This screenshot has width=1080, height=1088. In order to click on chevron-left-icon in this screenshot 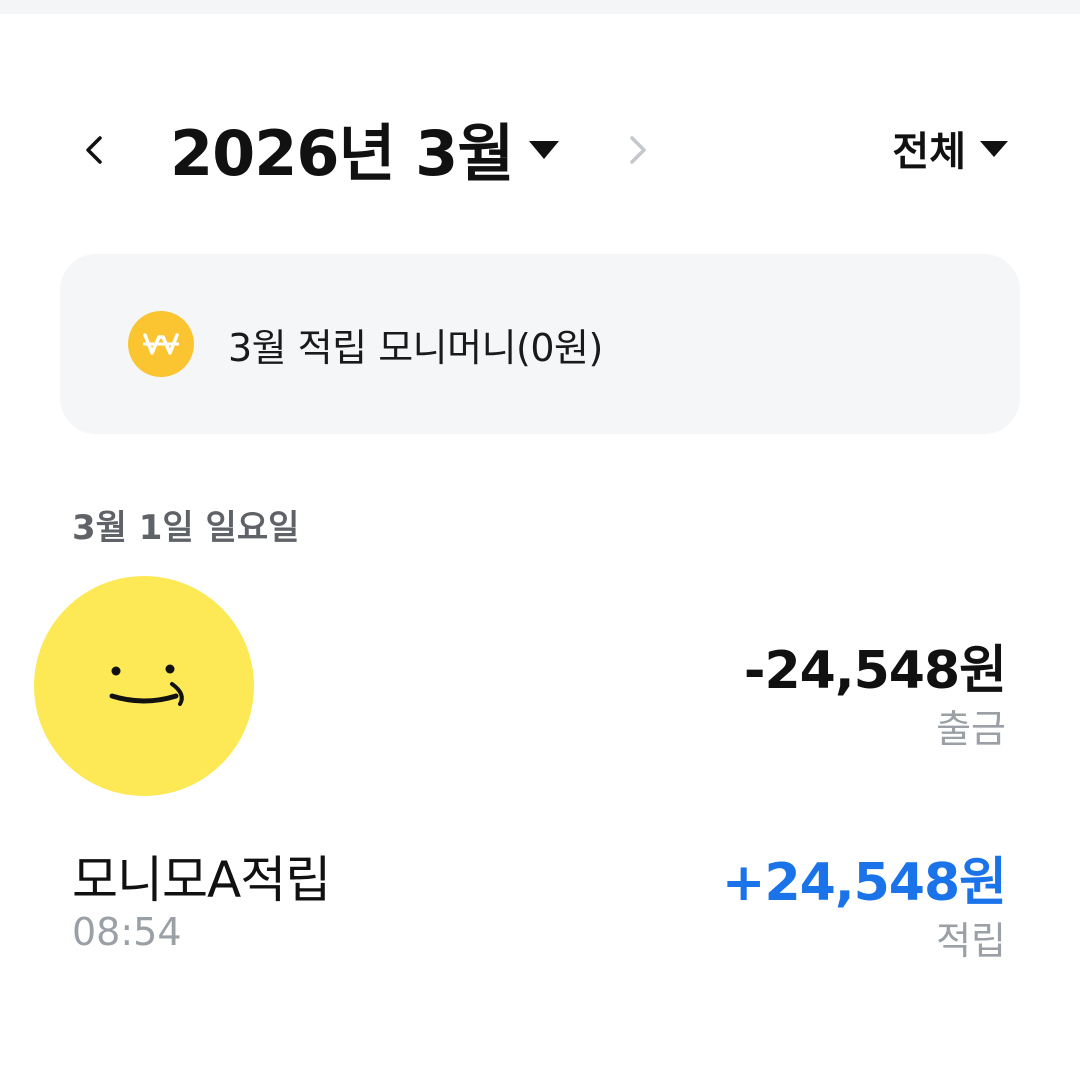, I will do `click(94, 150)`.